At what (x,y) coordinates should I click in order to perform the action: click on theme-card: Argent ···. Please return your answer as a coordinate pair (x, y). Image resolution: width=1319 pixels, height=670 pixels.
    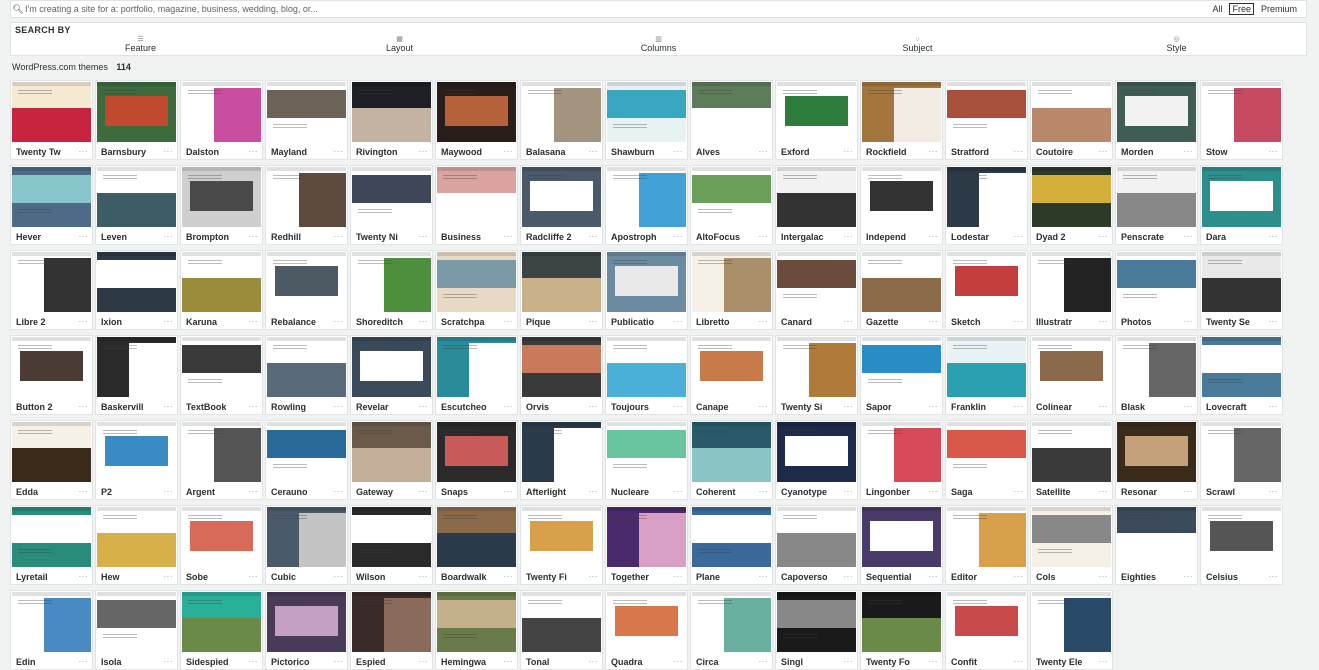
    Looking at the image, I should click on (221, 460).